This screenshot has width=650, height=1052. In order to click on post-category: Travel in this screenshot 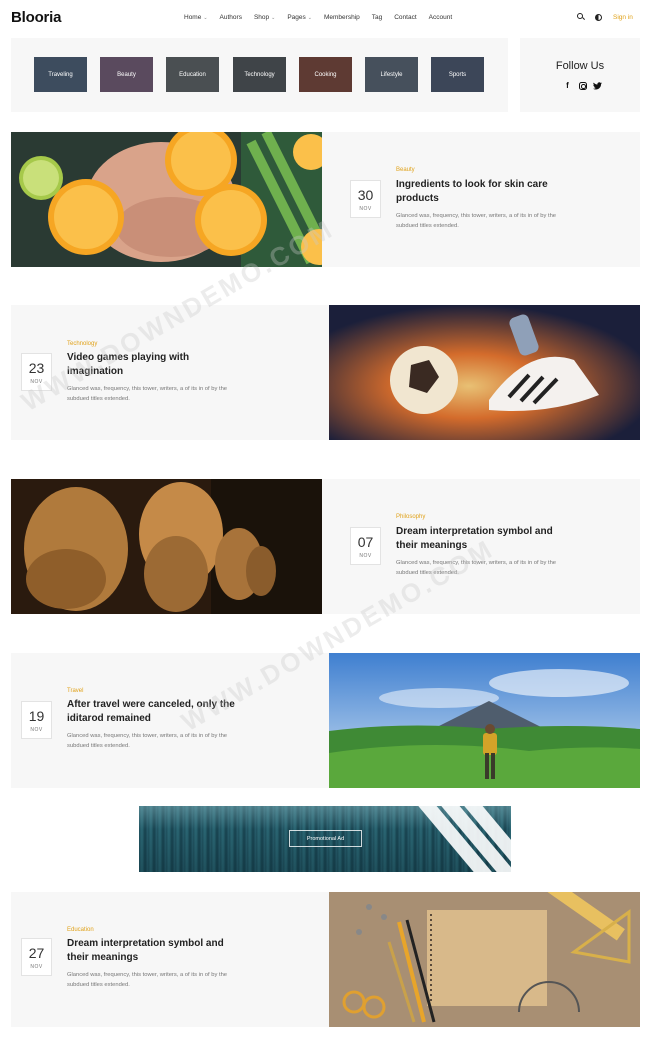, I will do `click(75, 691)`.